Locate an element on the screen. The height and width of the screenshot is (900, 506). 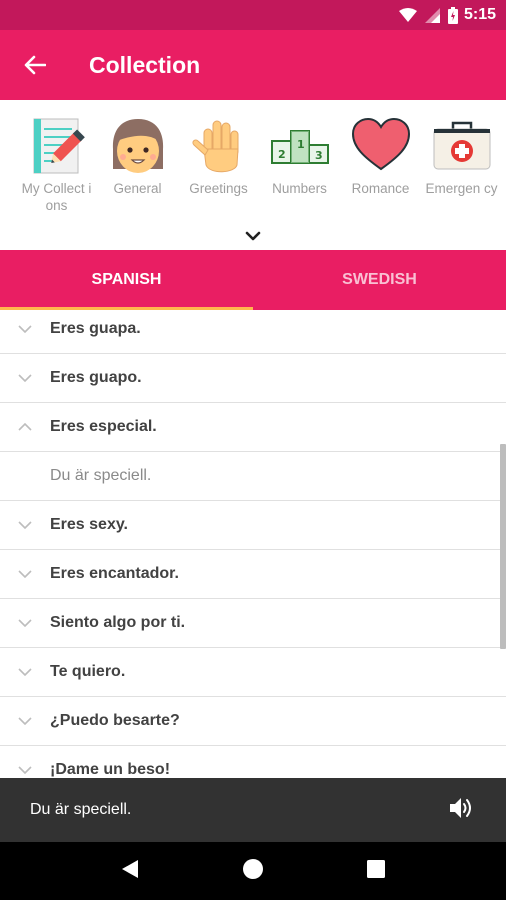
category-general: General is located at coordinates (137, 164).